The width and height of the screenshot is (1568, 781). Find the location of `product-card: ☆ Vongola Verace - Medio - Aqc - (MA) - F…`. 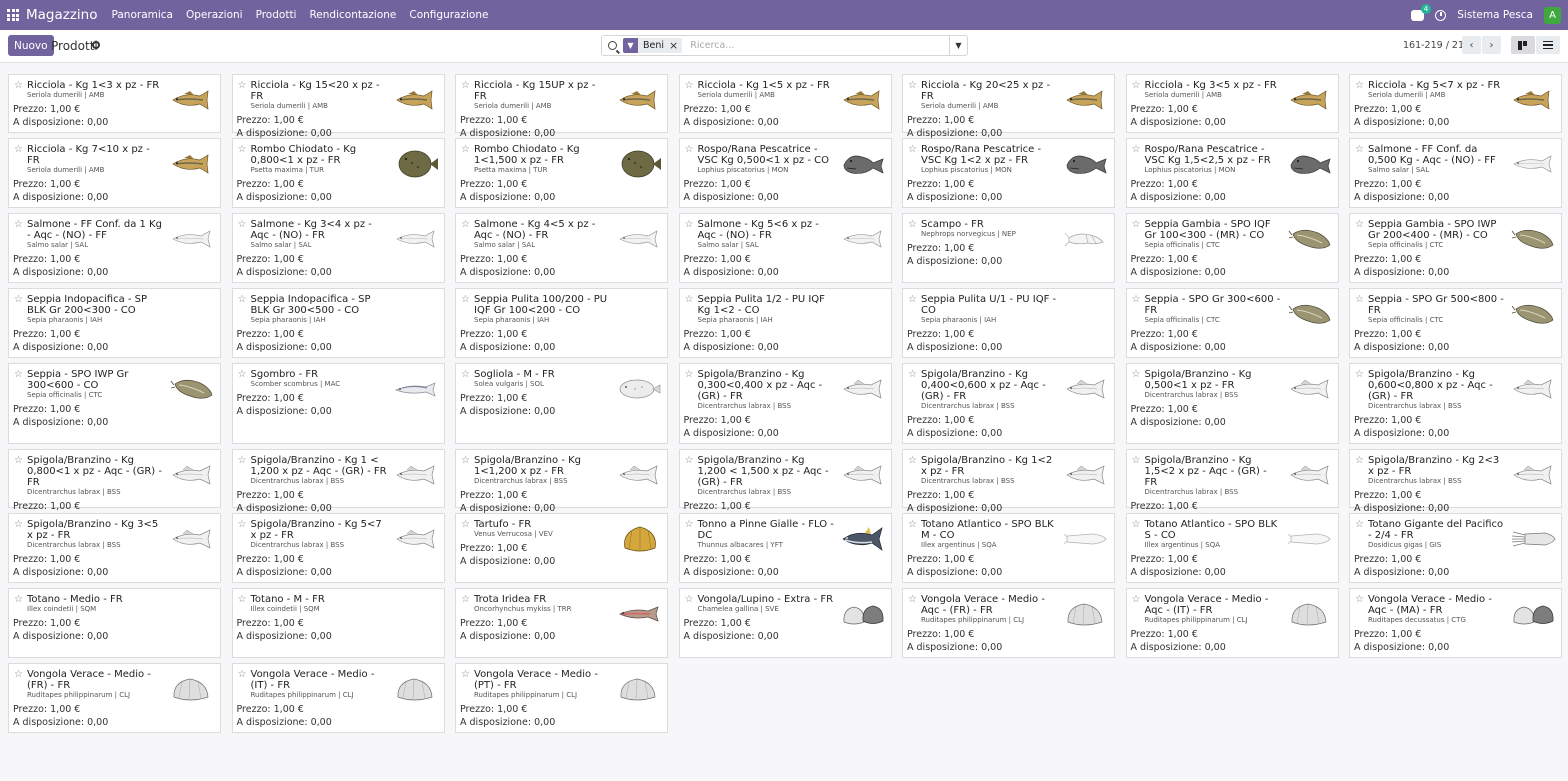

product-card: ☆ Vongola Verace - Medio - Aqc - (MA) - F… is located at coordinates (1455, 623).